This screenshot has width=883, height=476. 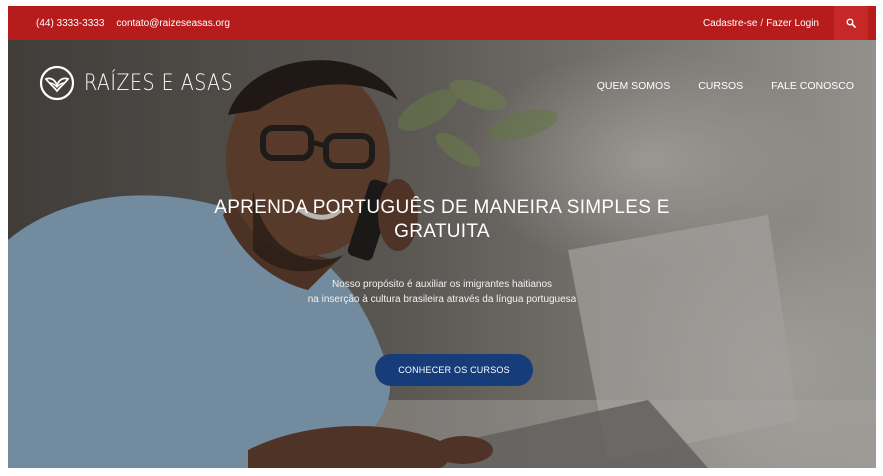 I want to click on site-logo: RAÍZES E ASAS, so click(x=135, y=83).